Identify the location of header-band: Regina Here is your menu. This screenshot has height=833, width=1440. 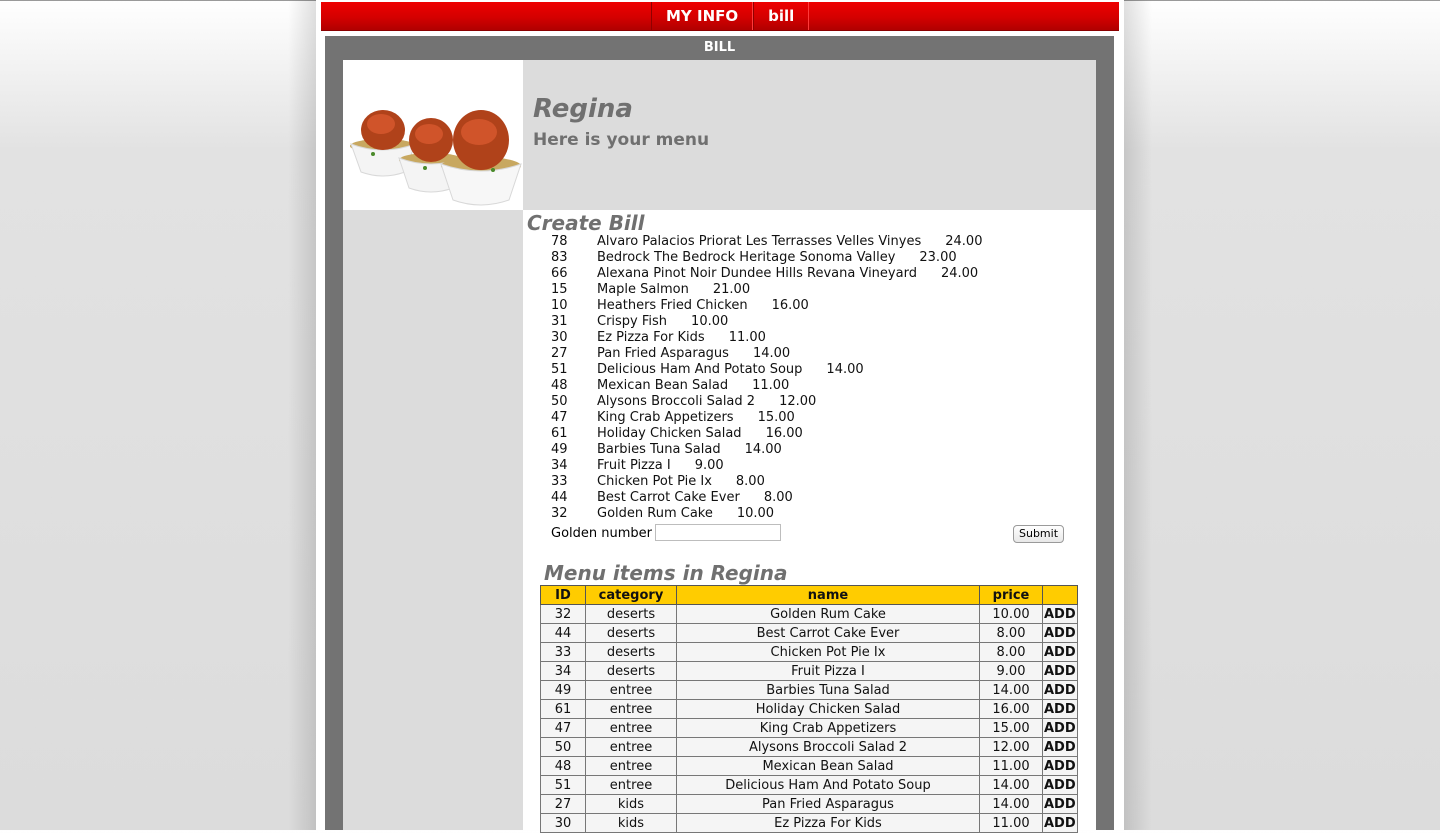
(809, 135).